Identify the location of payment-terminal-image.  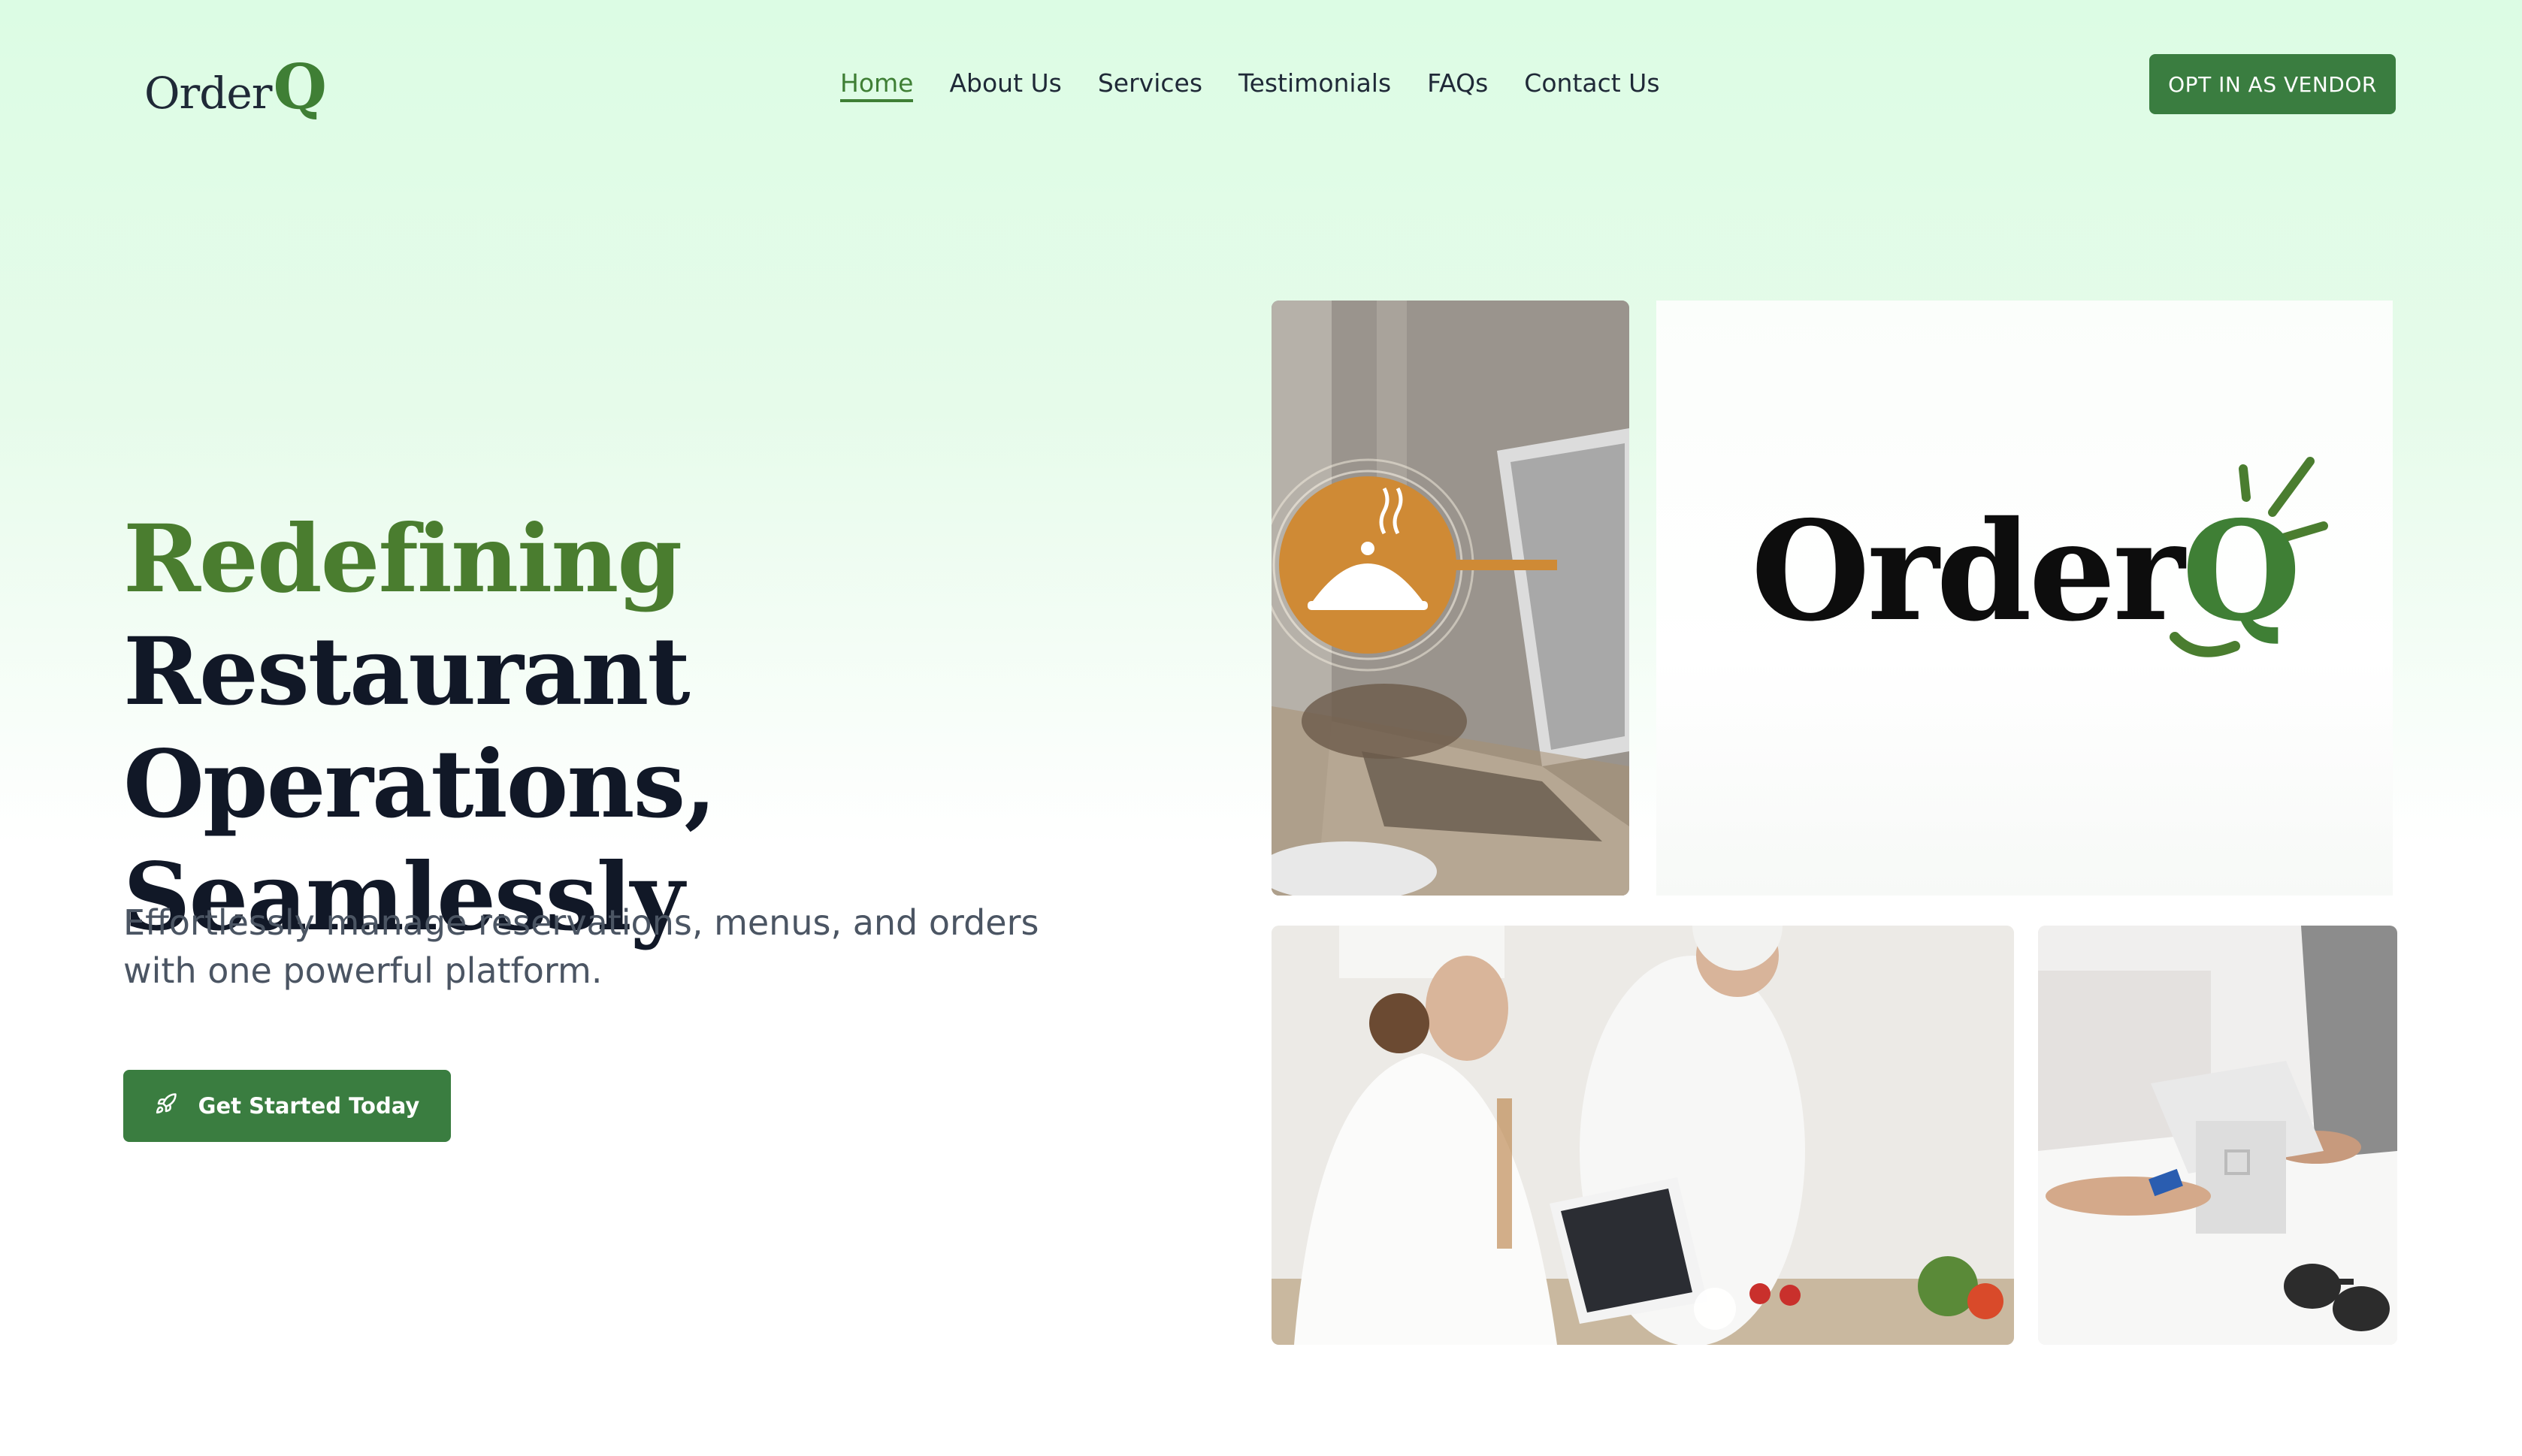
(2217, 1135).